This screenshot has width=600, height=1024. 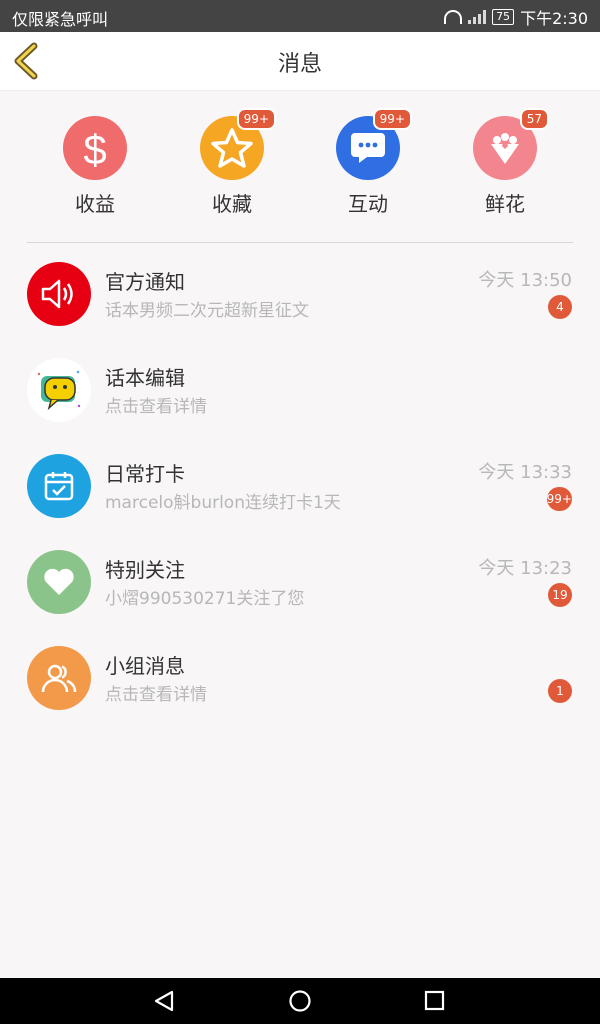 I want to click on calendar-check-icon, so click(x=59, y=486).